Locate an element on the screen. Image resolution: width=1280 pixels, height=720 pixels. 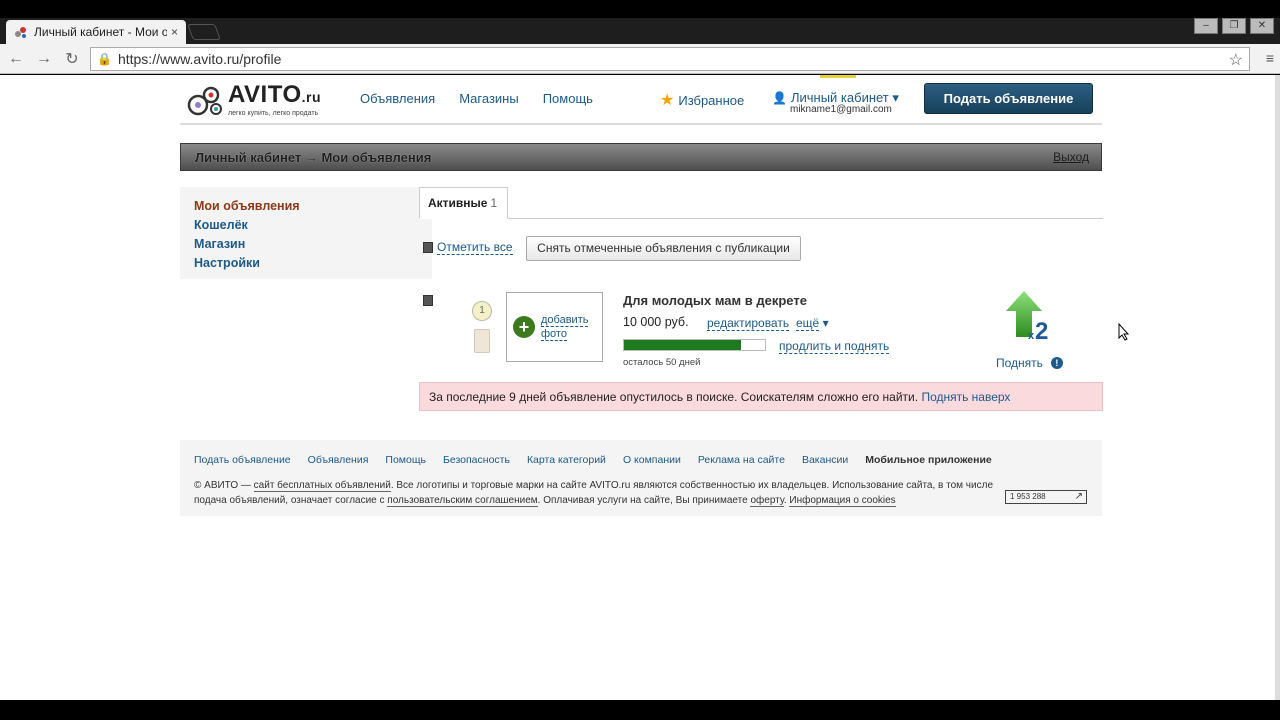
more-label: ещё is located at coordinates (808, 323).